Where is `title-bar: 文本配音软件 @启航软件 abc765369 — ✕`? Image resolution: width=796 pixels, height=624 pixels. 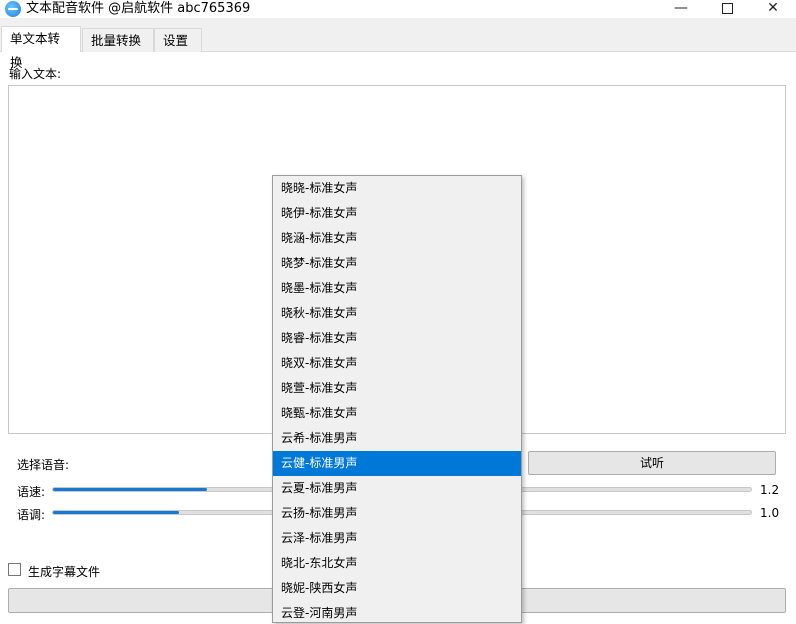 title-bar: 文本配音软件 @启航软件 abc765369 — ✕ is located at coordinates (398, 9).